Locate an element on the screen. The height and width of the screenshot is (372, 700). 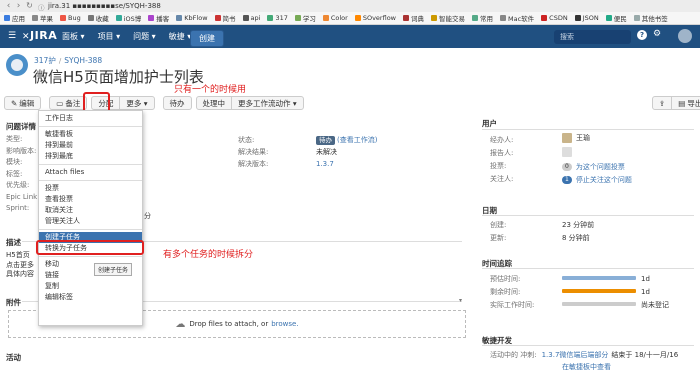
created-label: 创建: is located at coordinates (498, 225).